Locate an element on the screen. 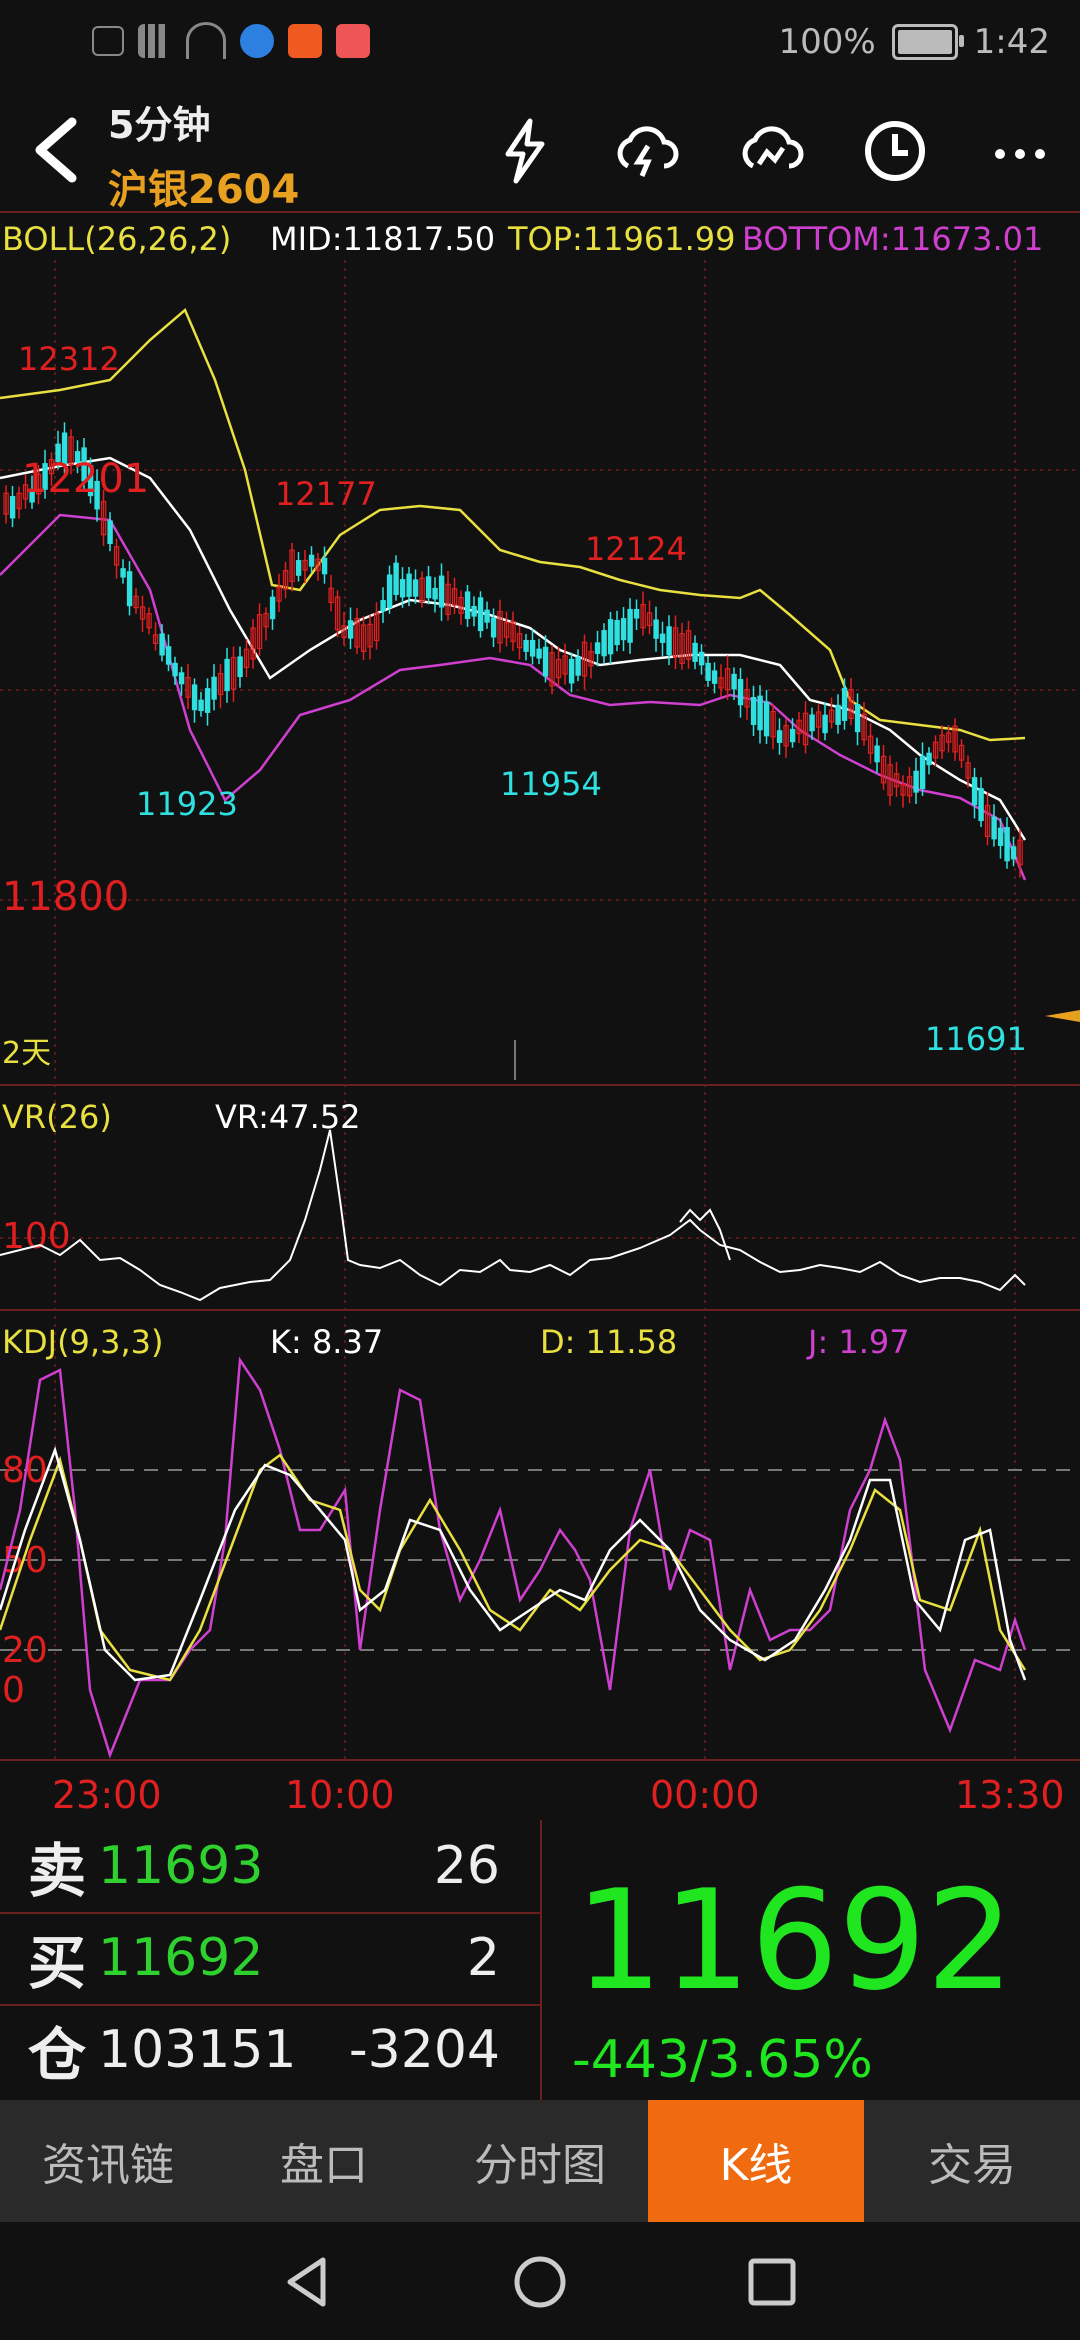 Image resolution: width=1080 pixels, height=2340 pixels. sell-price: 11693 is located at coordinates (181, 1866).